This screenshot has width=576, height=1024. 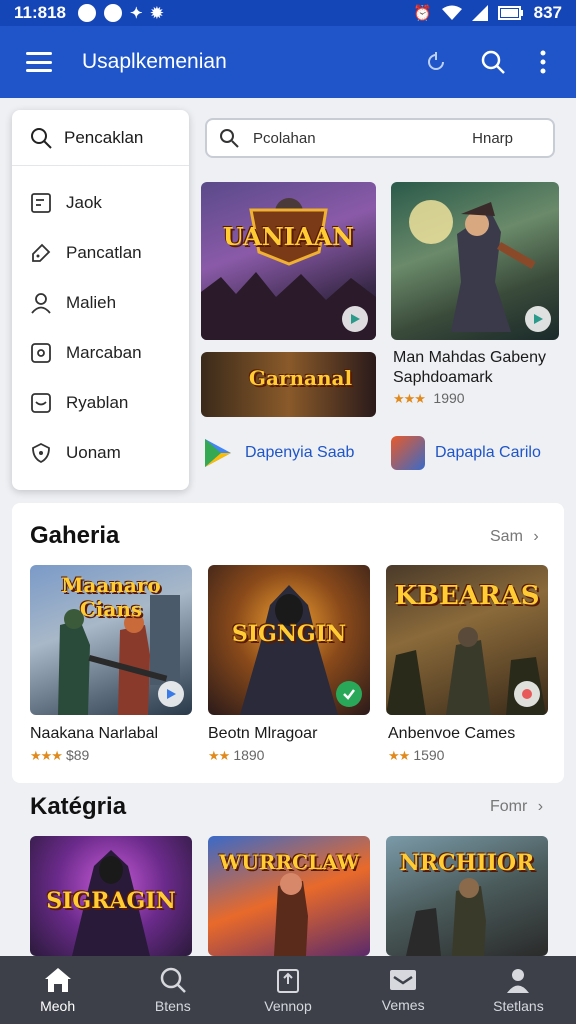 What do you see at coordinates (154, 61) in the screenshot?
I see `app-title: Usaplkemenian` at bounding box center [154, 61].